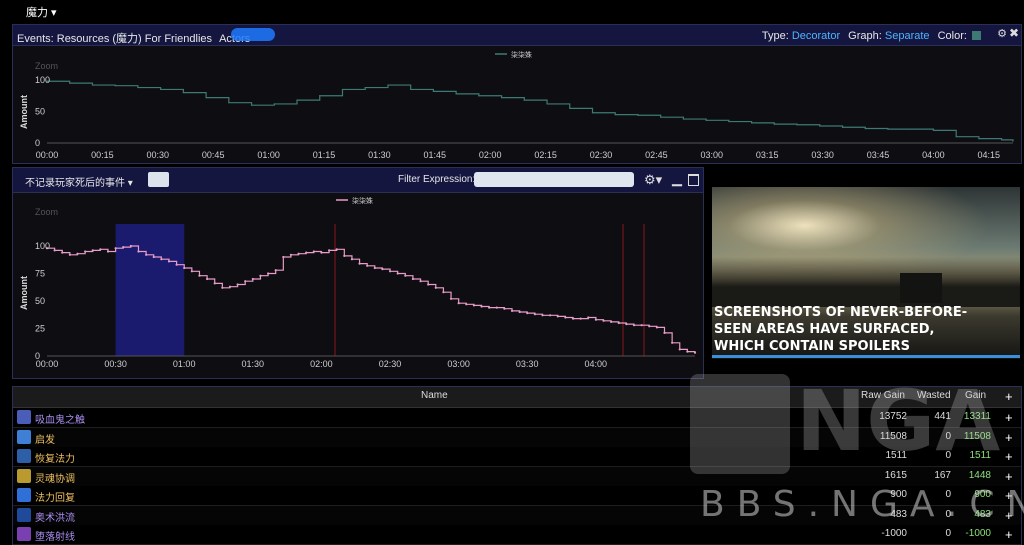  I want to click on y-tick-label: 50, so click(40, 301).